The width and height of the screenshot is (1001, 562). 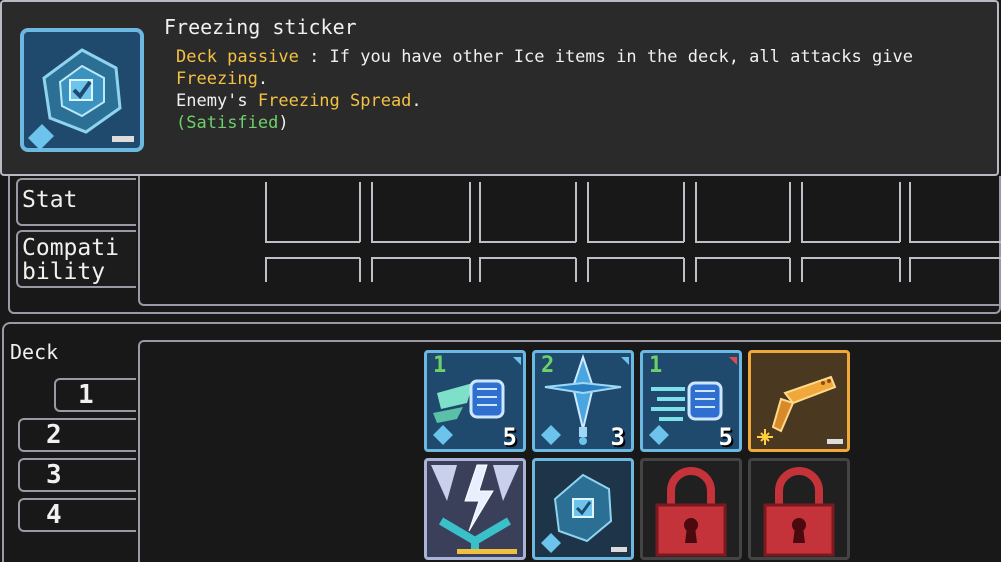 I want to click on deck-card-golden-gun, so click(x=799, y=401).